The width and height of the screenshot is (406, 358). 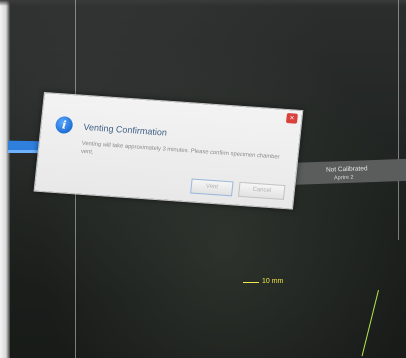 I want to click on viewport-border-line, so click(x=398, y=120).